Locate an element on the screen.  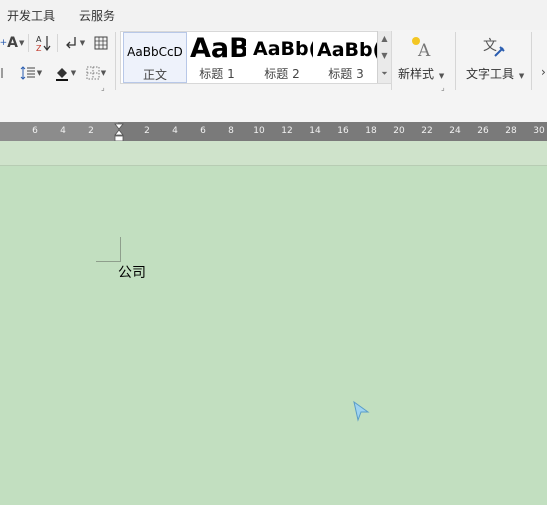
horizontal-ruler: 6 4 2 2 4 6 8 10 12 14 16 18 20 22 24 26 28 30 is located at coordinates (273, 131).